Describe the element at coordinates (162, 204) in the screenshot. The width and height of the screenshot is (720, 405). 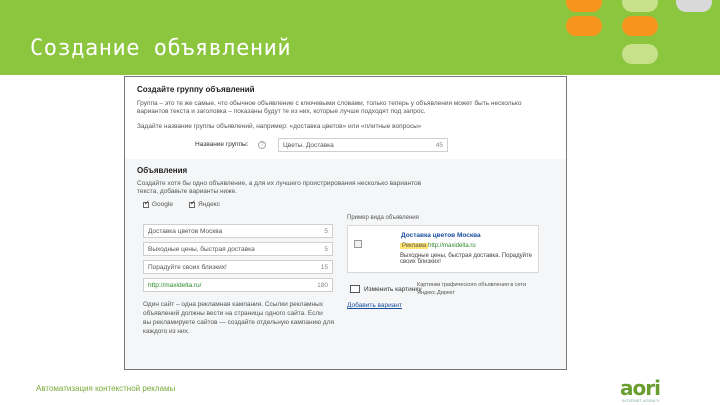
I see `google-label: Google` at that location.